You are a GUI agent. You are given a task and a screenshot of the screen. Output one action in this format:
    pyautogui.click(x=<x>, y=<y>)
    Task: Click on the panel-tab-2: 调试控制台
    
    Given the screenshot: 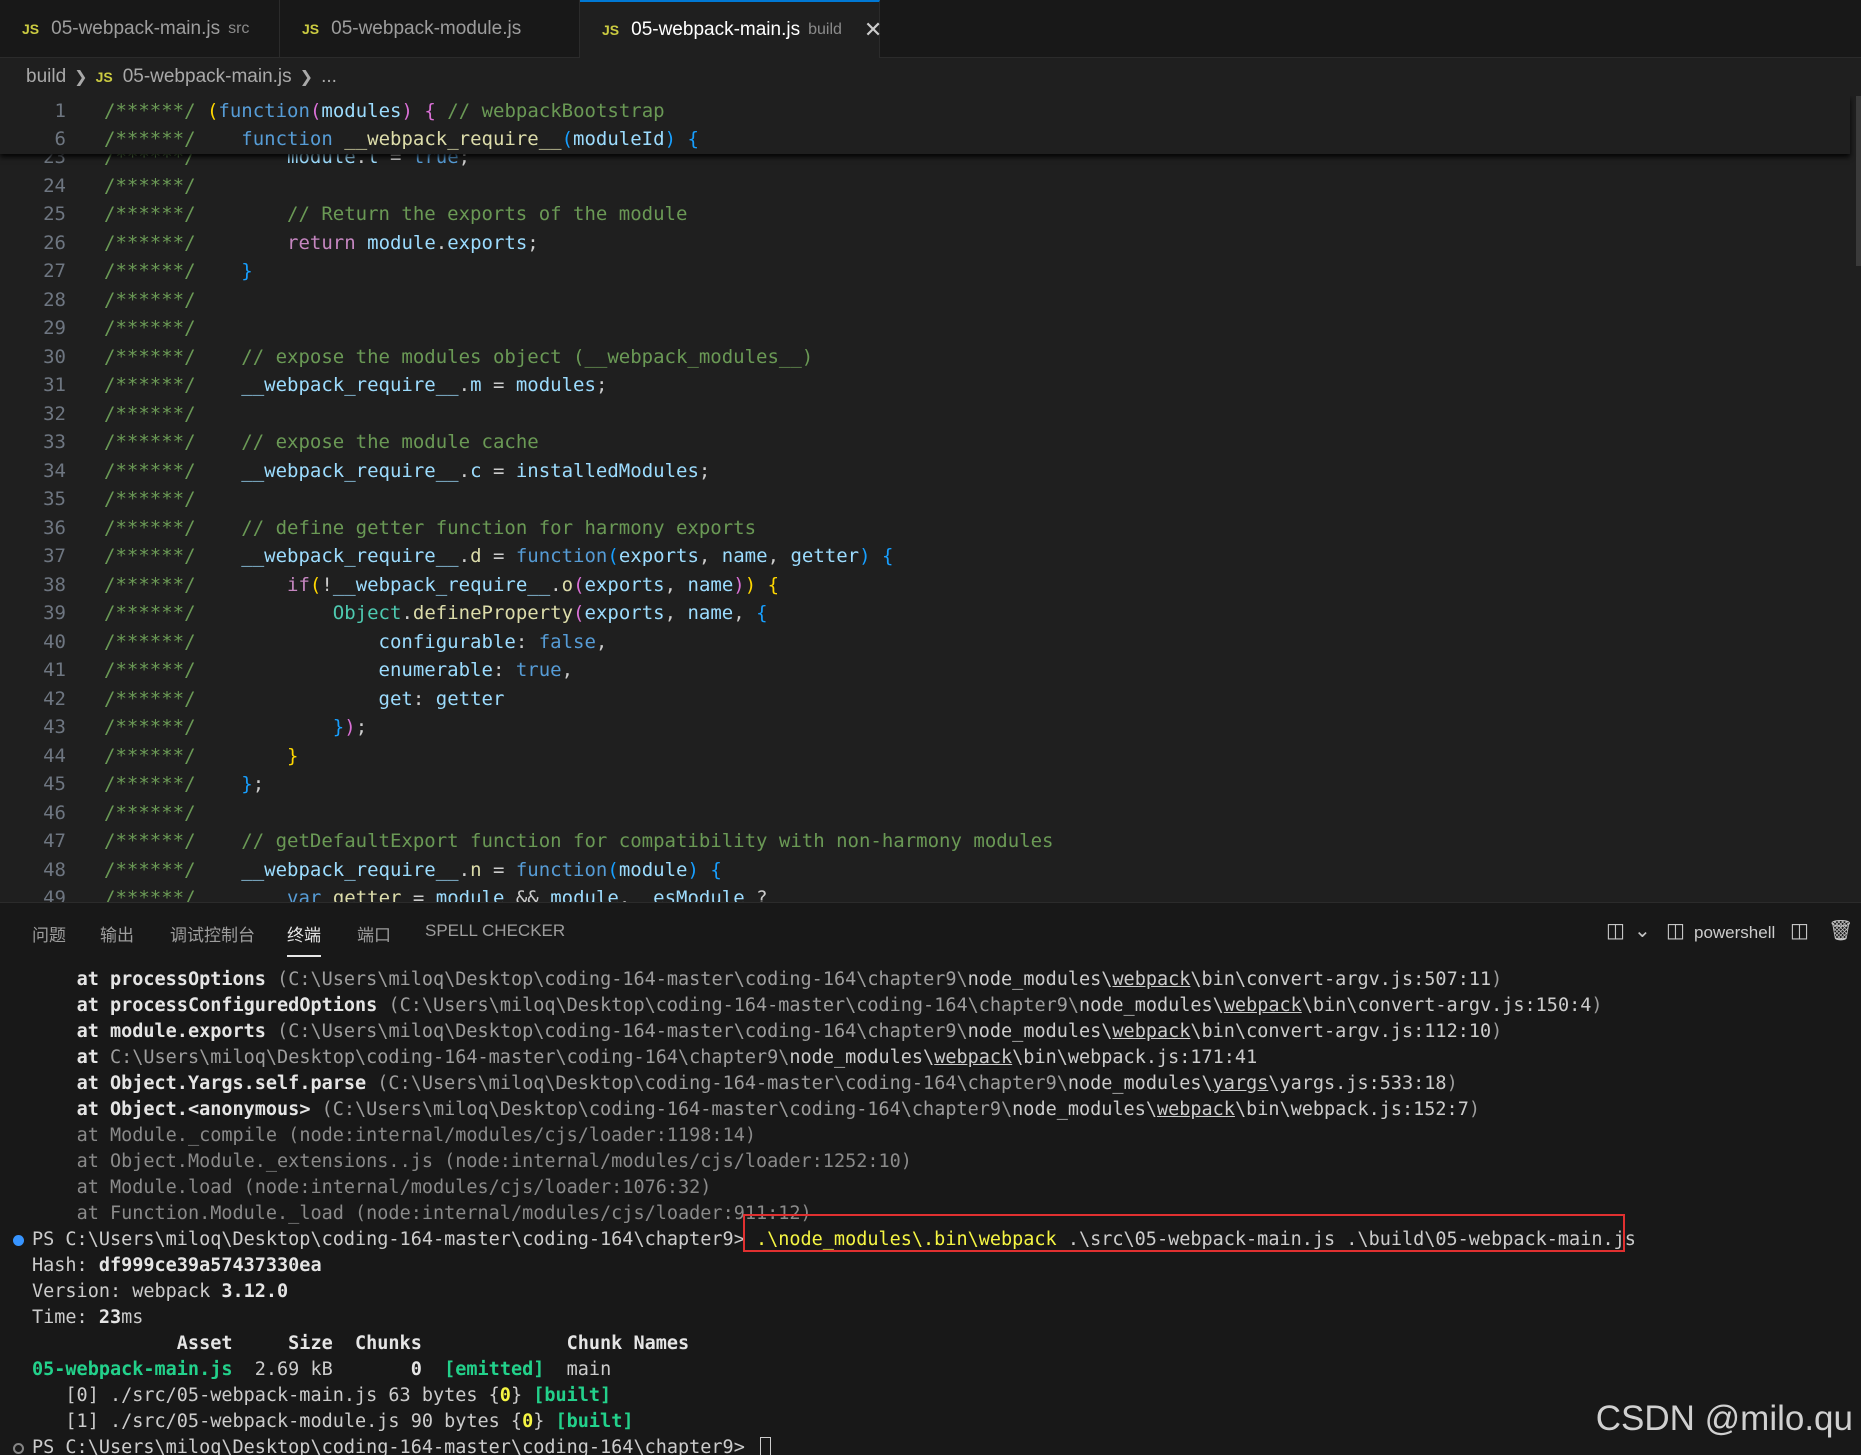 What is the action you would take?
    pyautogui.click(x=212, y=933)
    